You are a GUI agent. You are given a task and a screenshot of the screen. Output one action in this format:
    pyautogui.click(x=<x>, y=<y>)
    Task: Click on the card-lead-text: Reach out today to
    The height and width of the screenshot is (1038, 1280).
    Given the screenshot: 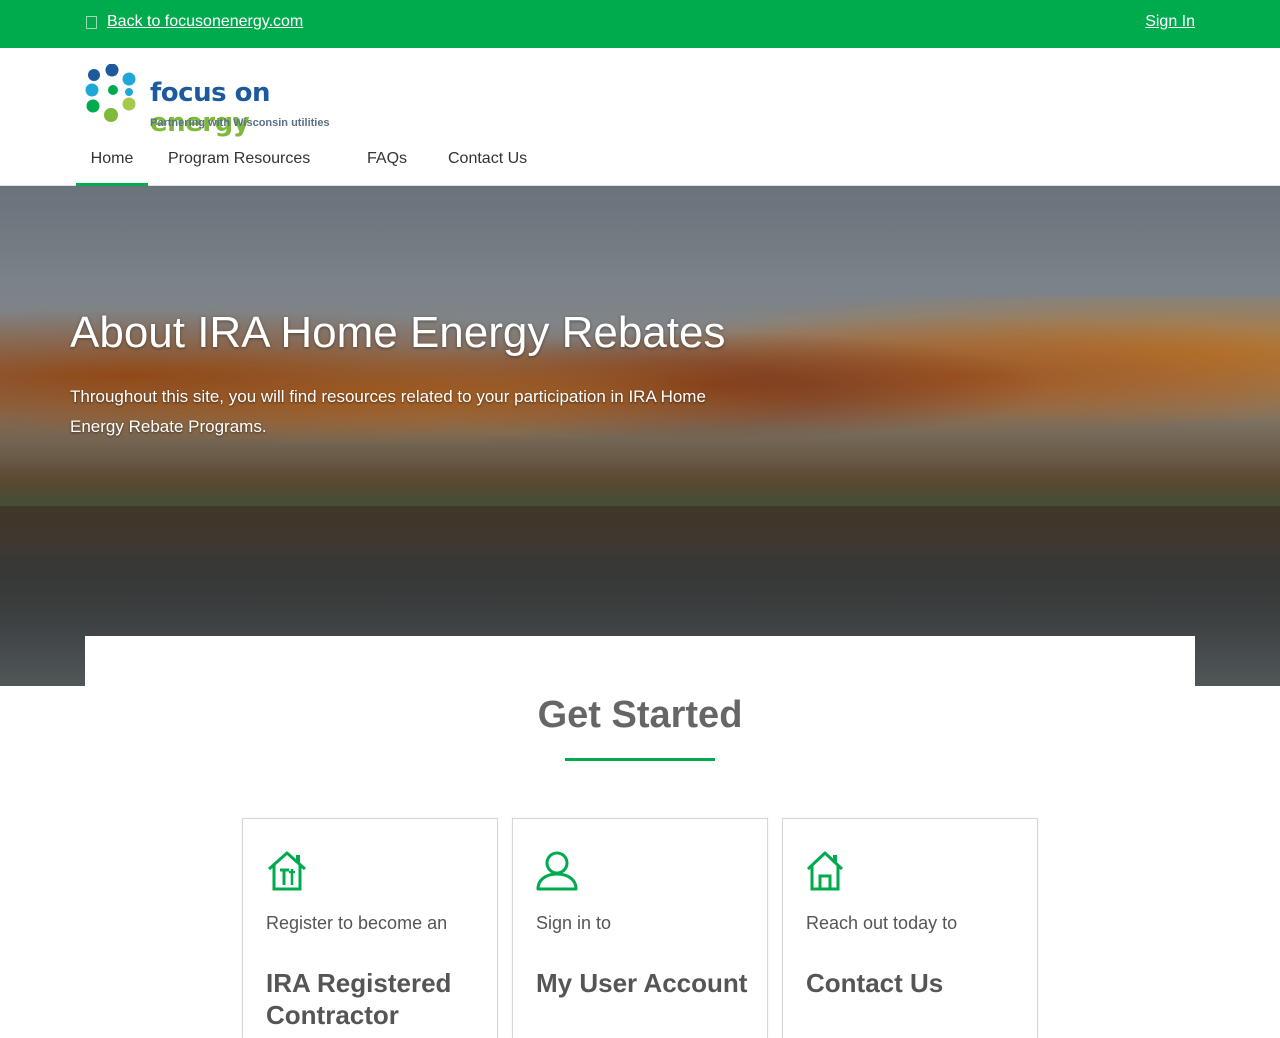 What is the action you would take?
    pyautogui.click(x=882, y=923)
    